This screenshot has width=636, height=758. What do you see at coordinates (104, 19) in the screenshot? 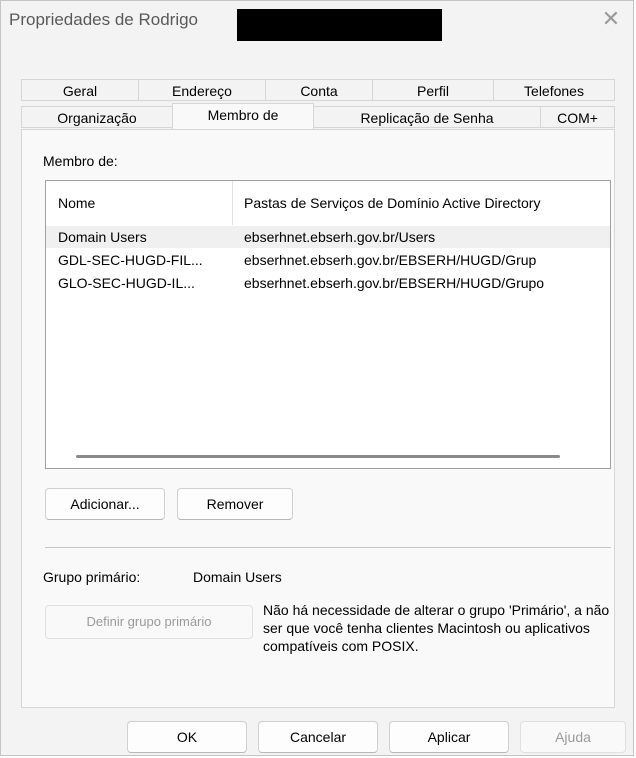
I see `window-title: Propriedades de Rodrigo` at bounding box center [104, 19].